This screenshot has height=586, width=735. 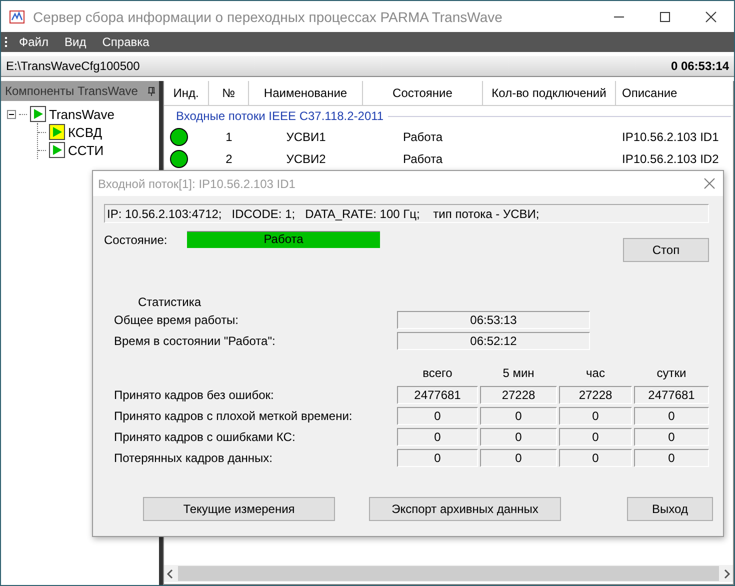 What do you see at coordinates (194, 395) in the screenshot?
I see `stat-label: Принято кадров без ошибок:` at bounding box center [194, 395].